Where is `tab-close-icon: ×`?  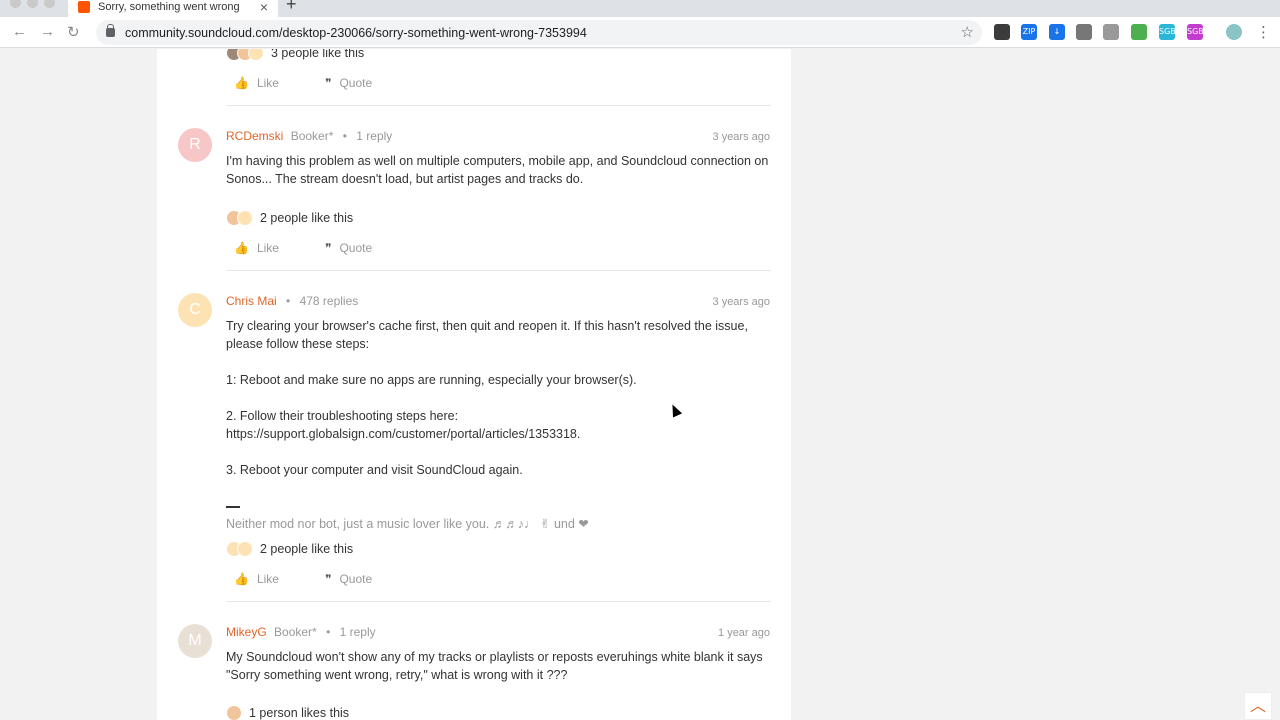
tab-close-icon: × is located at coordinates (264, 7).